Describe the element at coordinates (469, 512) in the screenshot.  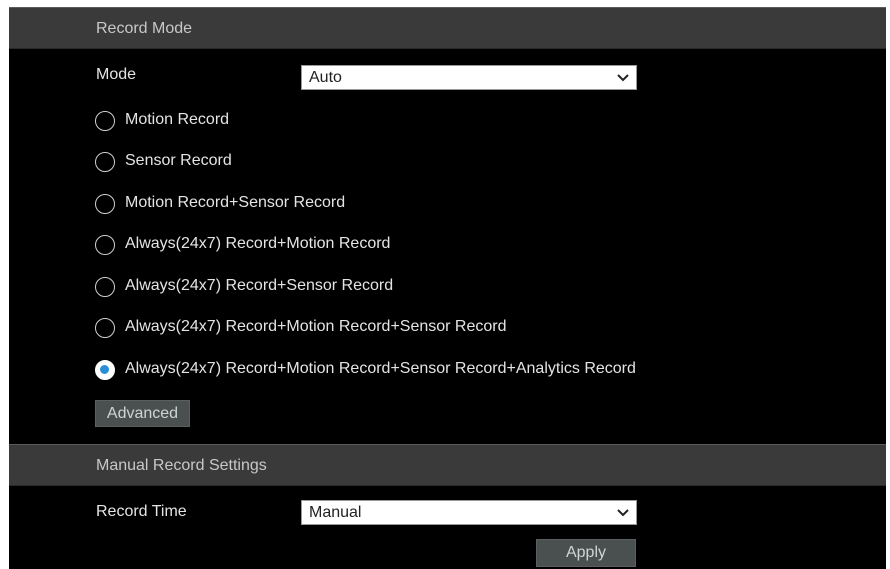
I see `record-time-select: Manual` at that location.